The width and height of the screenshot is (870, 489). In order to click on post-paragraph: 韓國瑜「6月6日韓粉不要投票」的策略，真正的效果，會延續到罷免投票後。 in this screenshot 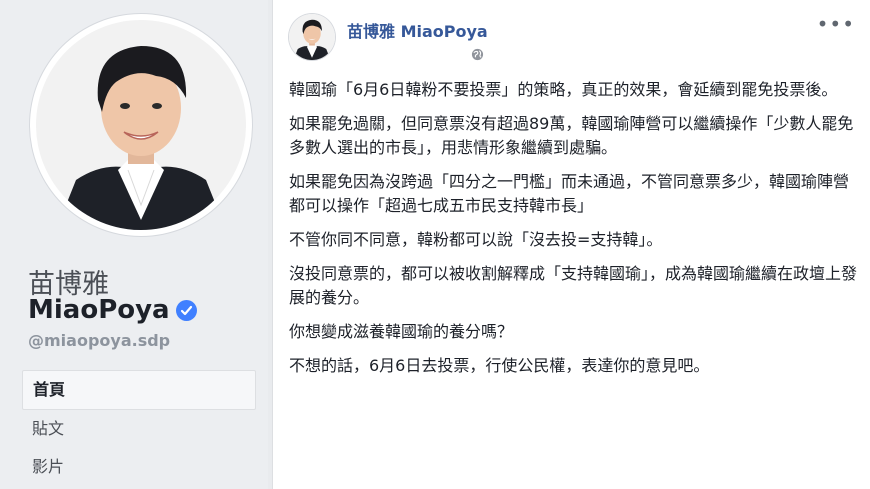, I will do `click(563, 89)`.